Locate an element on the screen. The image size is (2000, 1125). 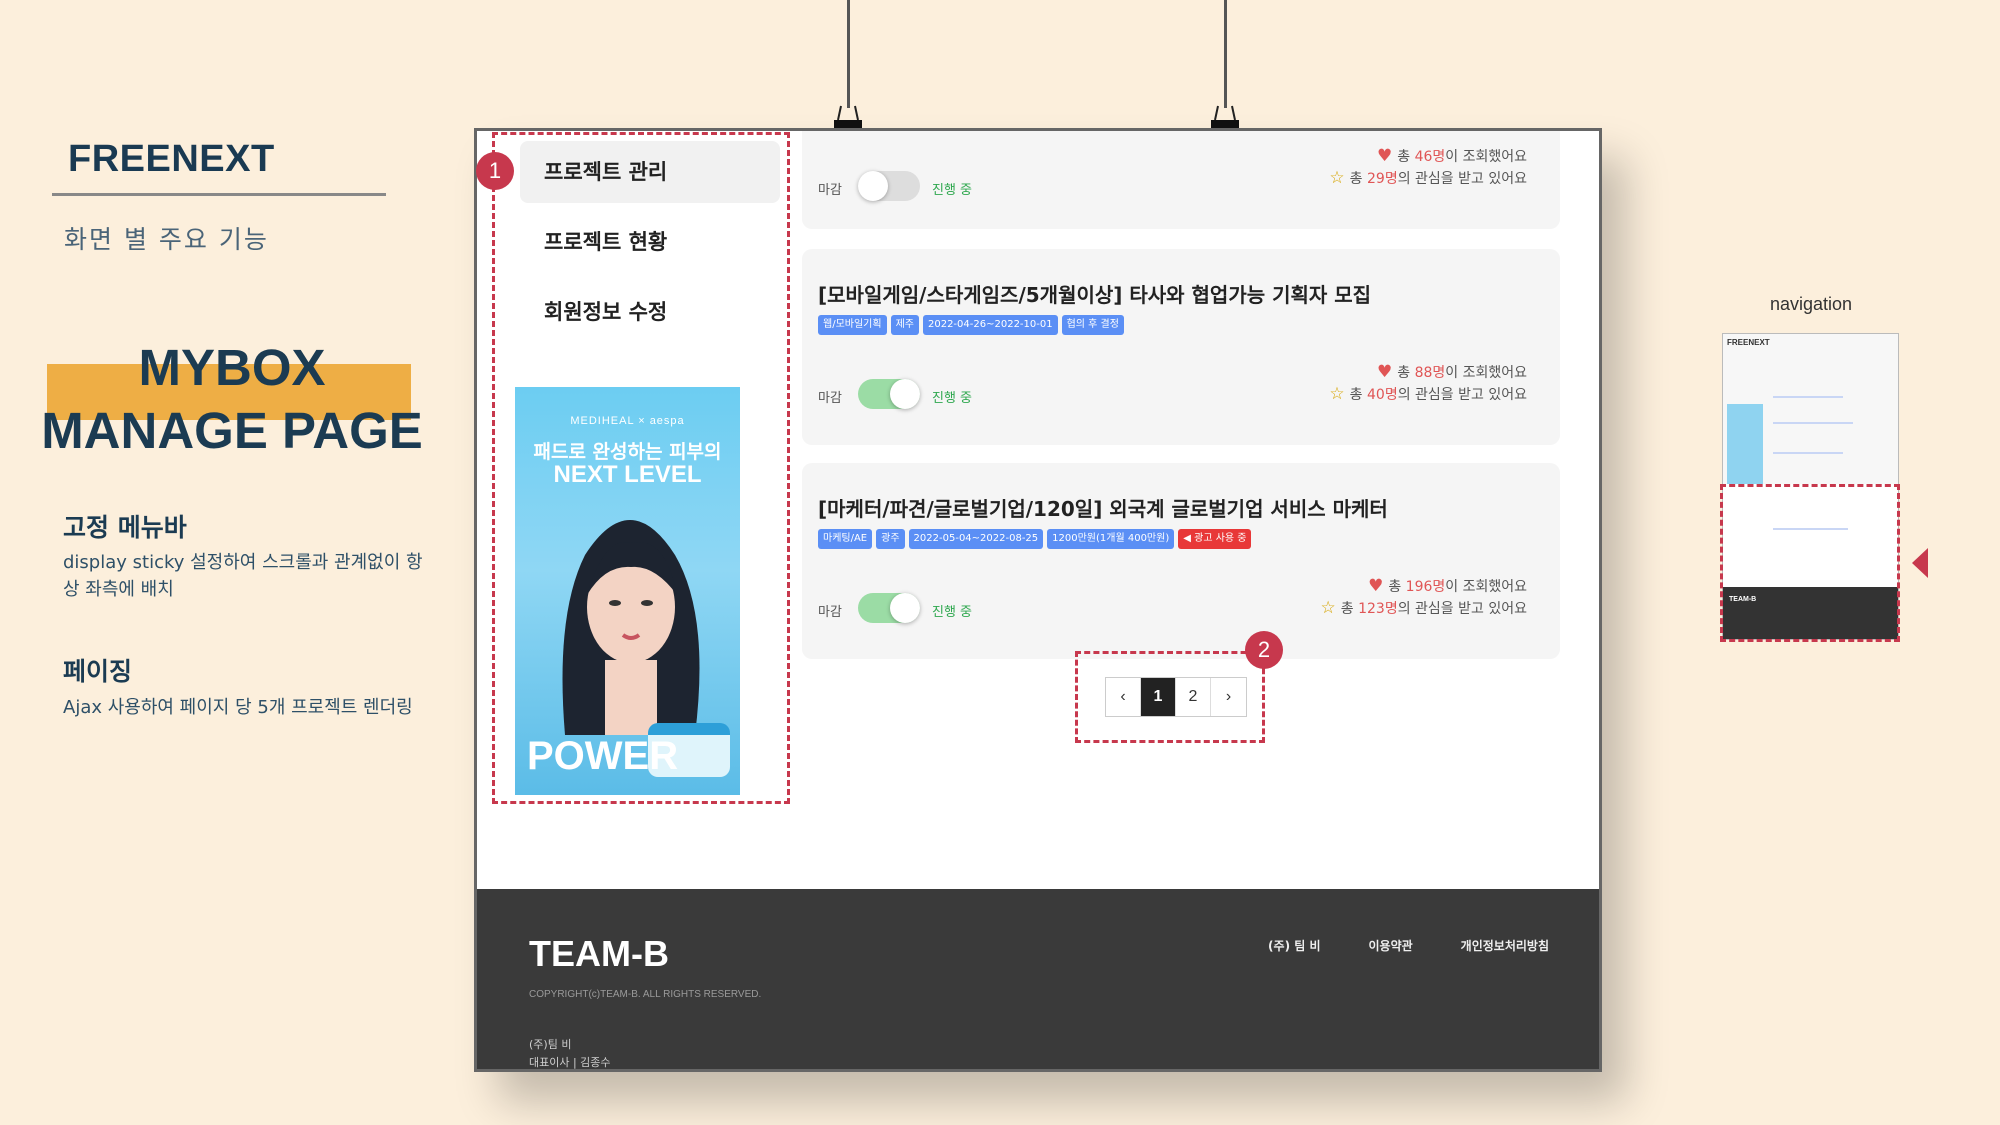
arrow-left-icon is located at coordinates (1920, 563).